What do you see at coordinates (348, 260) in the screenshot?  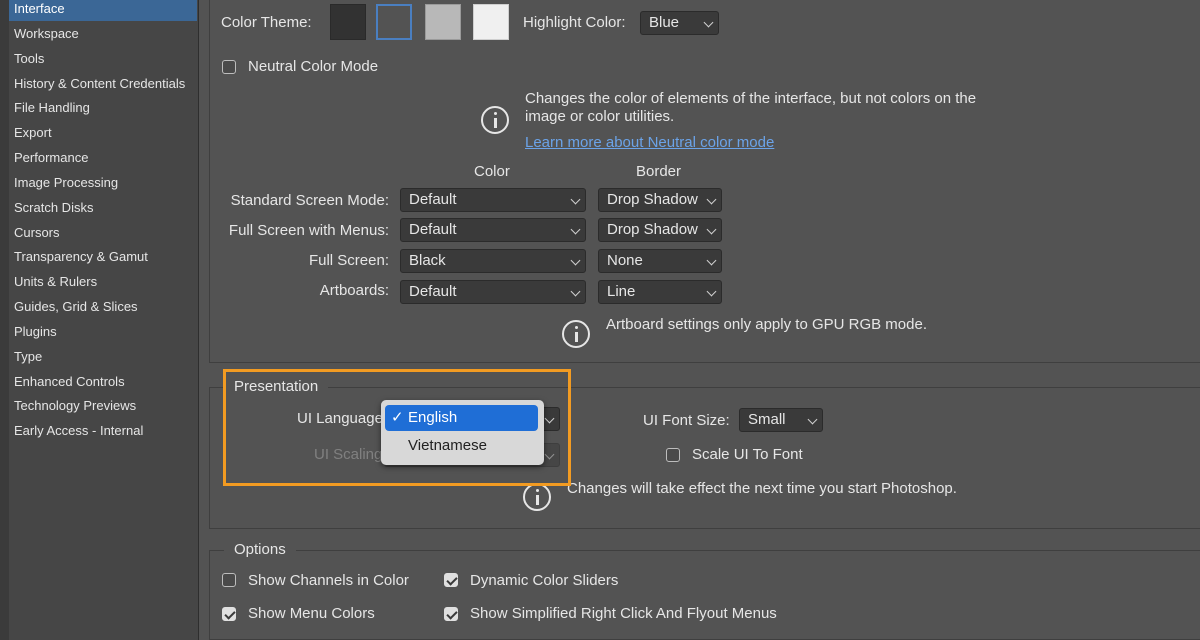 I see `full-screen-label: Full Screen:` at bounding box center [348, 260].